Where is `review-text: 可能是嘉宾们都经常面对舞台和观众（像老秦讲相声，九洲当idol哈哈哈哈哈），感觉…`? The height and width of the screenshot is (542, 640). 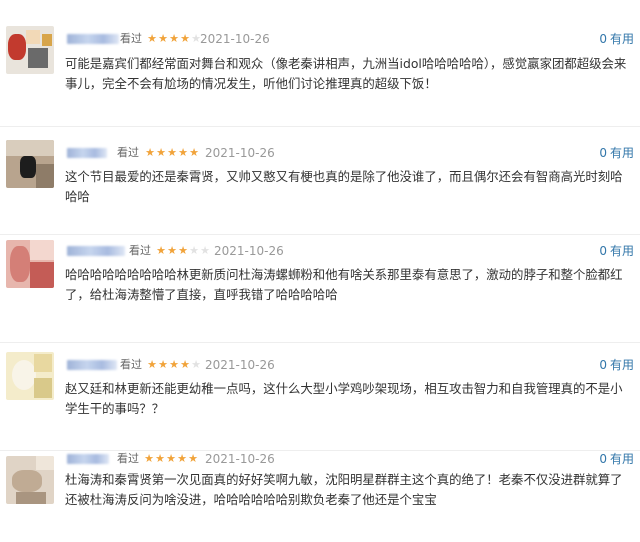 review-text: 可能是嘉宾们都经常面对舞台和观众（像老秦讲相声，九洲当idol哈哈哈哈哈），感觉… is located at coordinates (346, 73).